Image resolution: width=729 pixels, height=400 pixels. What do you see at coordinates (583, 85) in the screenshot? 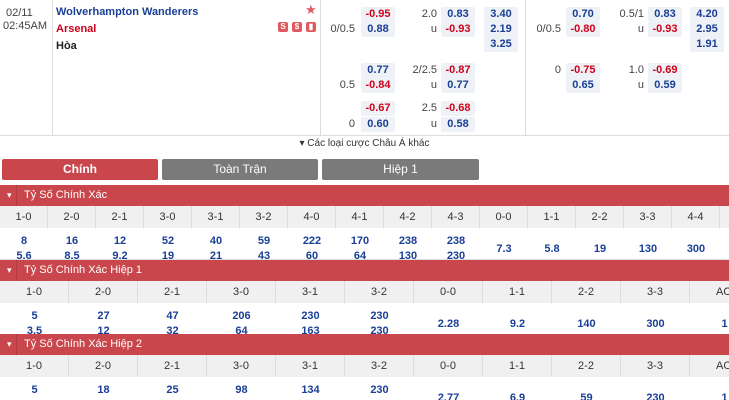
I see `odds-cell: 0.65` at bounding box center [583, 85].